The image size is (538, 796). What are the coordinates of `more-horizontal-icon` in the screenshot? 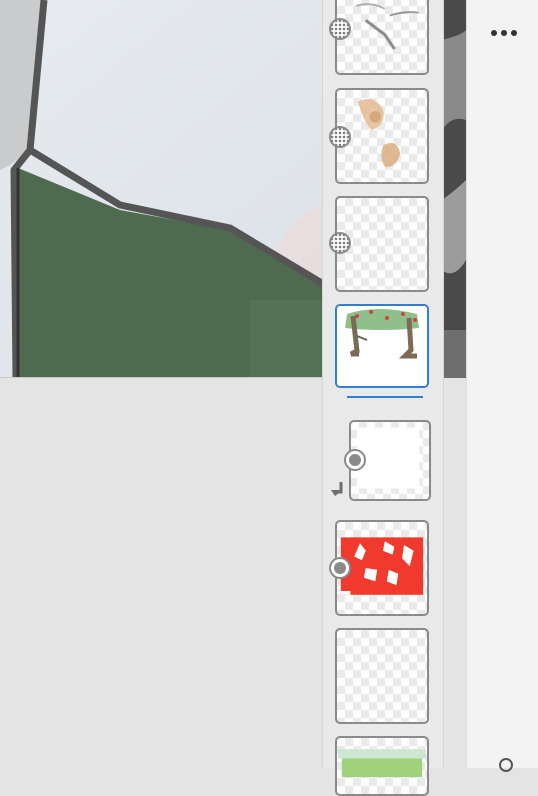 It's located at (494, 33).